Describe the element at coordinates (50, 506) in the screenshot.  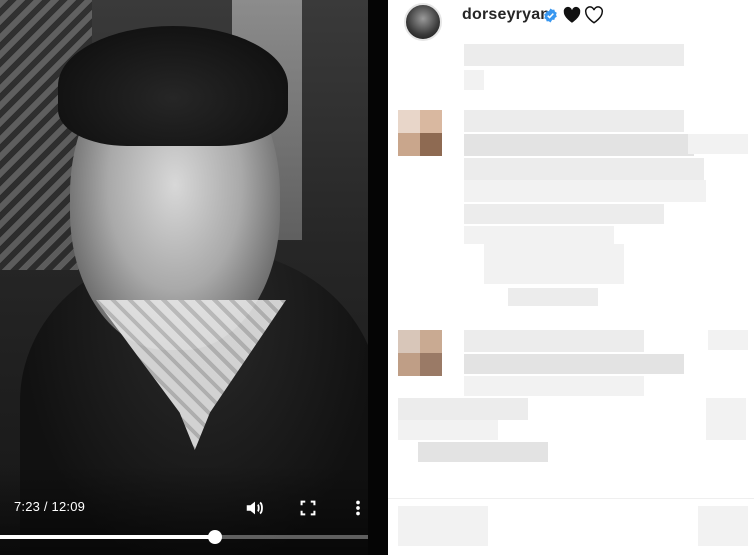
I see `video-time: 7:23 / 12:09` at that location.